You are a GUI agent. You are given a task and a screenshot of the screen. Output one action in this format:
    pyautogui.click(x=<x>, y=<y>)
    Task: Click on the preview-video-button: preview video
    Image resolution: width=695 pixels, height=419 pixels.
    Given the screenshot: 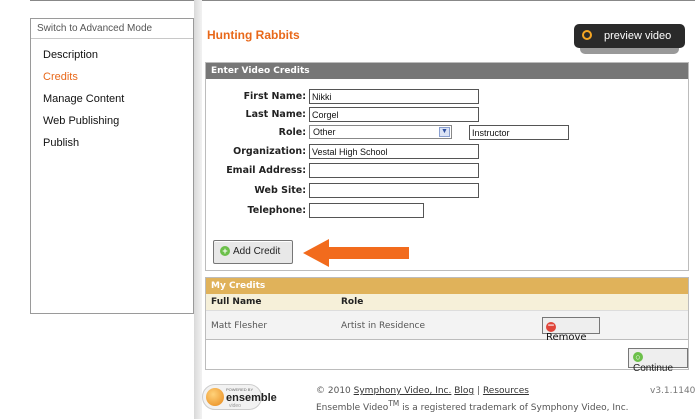 What is the action you would take?
    pyautogui.click(x=629, y=39)
    